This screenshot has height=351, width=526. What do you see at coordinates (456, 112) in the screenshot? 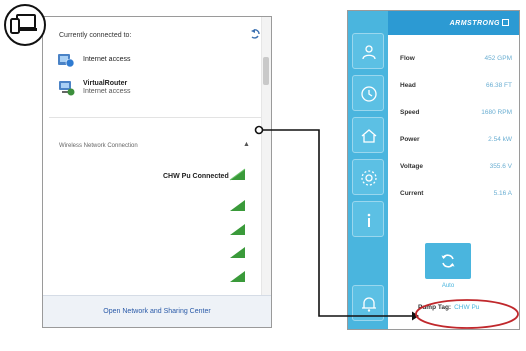
I see `reading-speed: Speed 1680 RPM` at bounding box center [456, 112].